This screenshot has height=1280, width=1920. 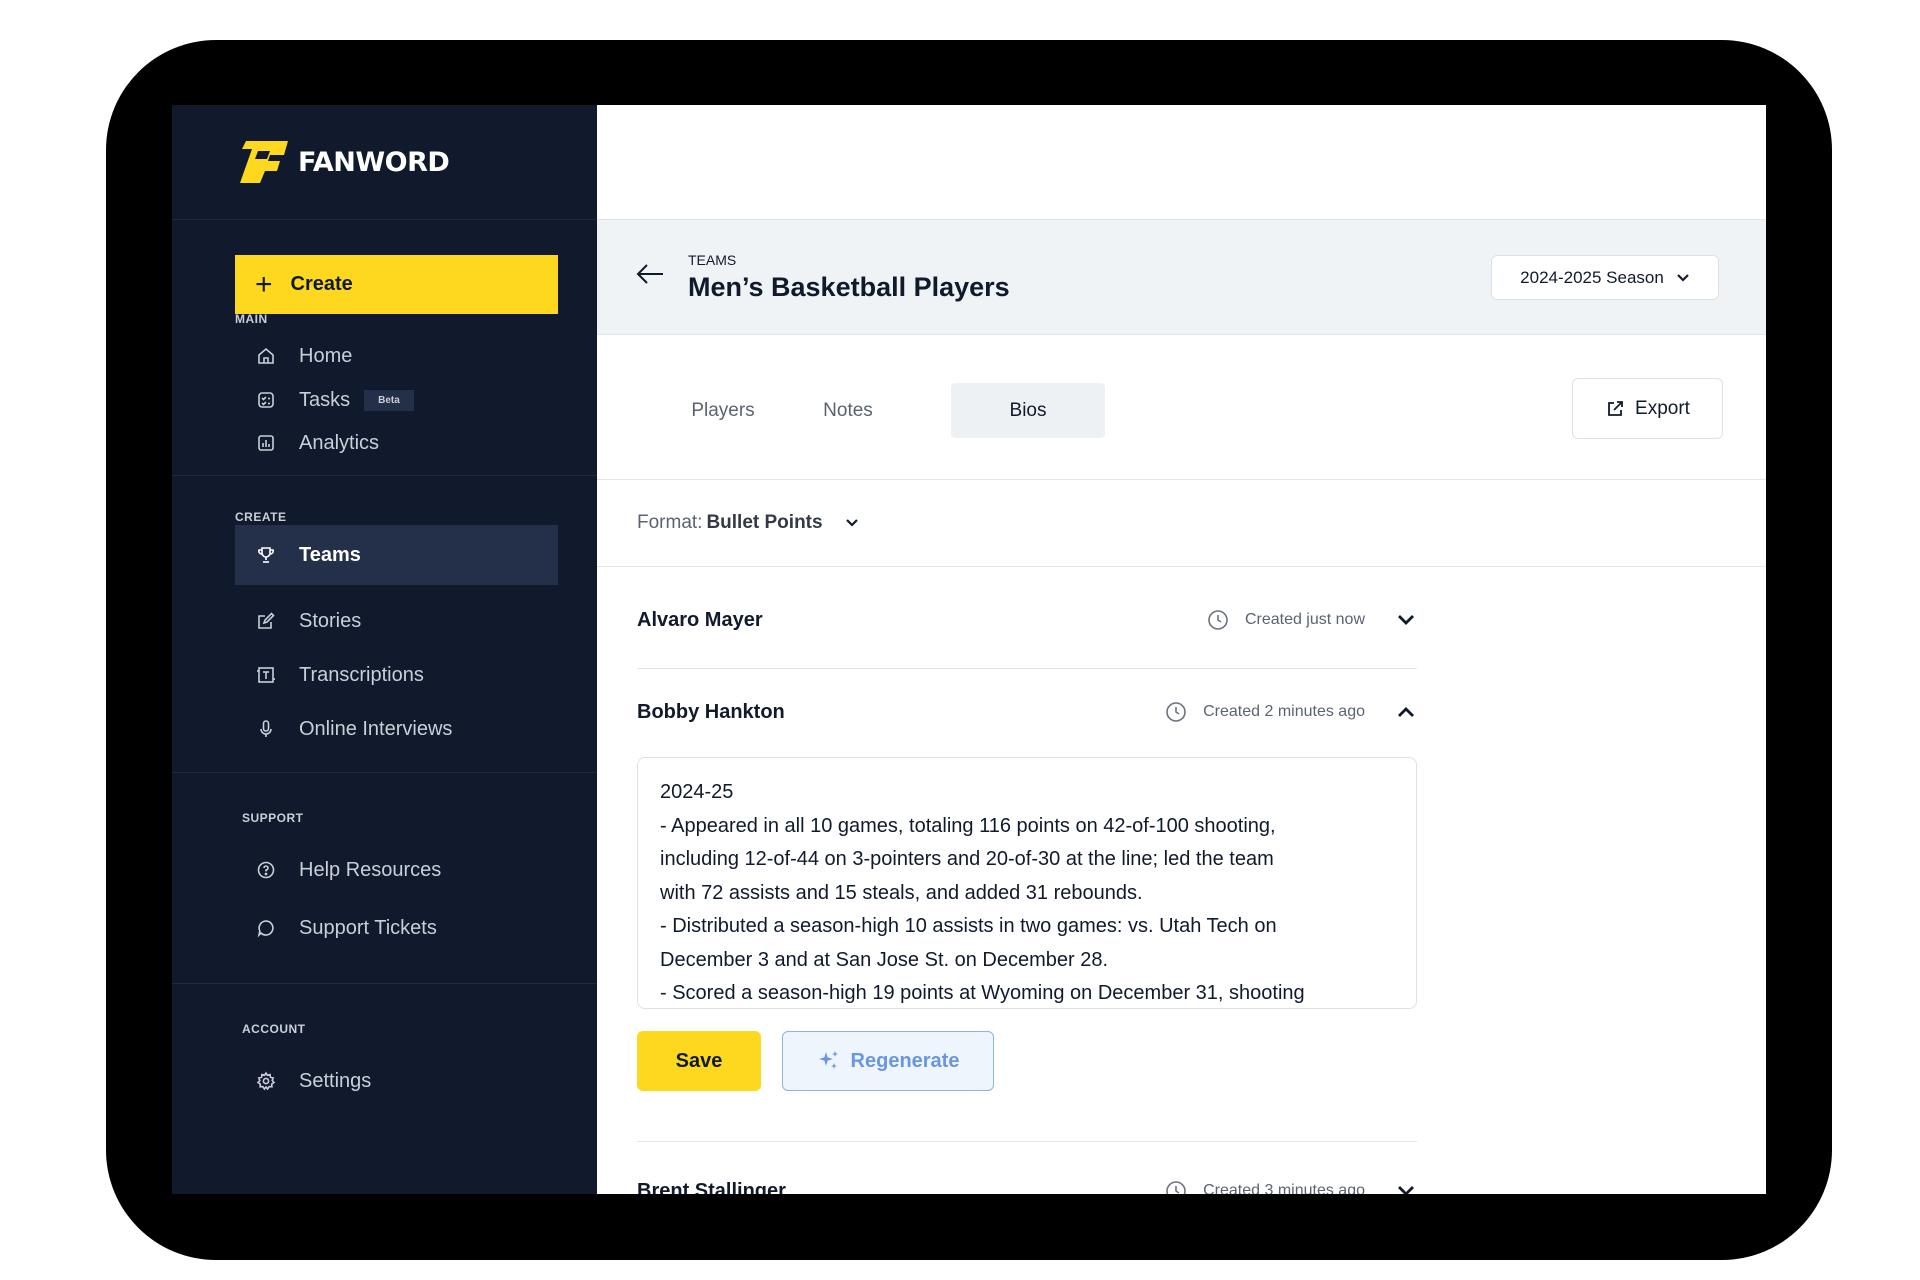 I want to click on chevron-up-icon, so click(x=1406, y=712).